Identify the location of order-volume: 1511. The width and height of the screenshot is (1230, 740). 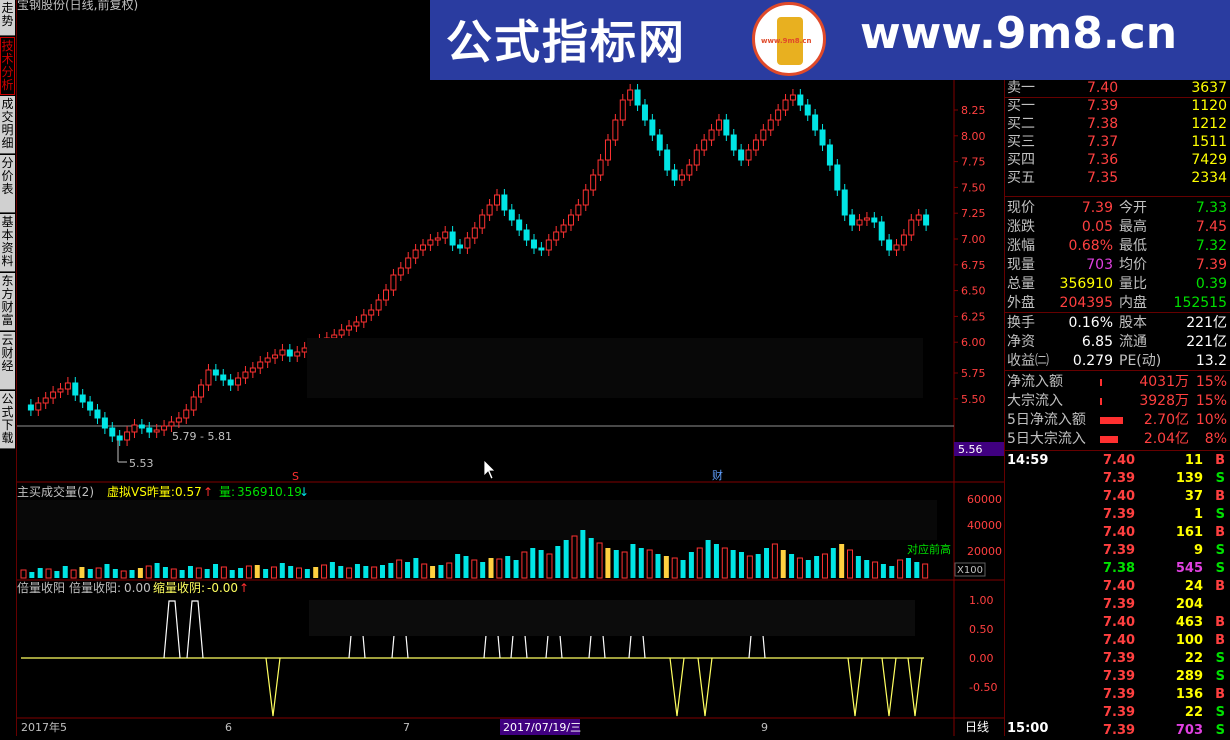
(1209, 142).